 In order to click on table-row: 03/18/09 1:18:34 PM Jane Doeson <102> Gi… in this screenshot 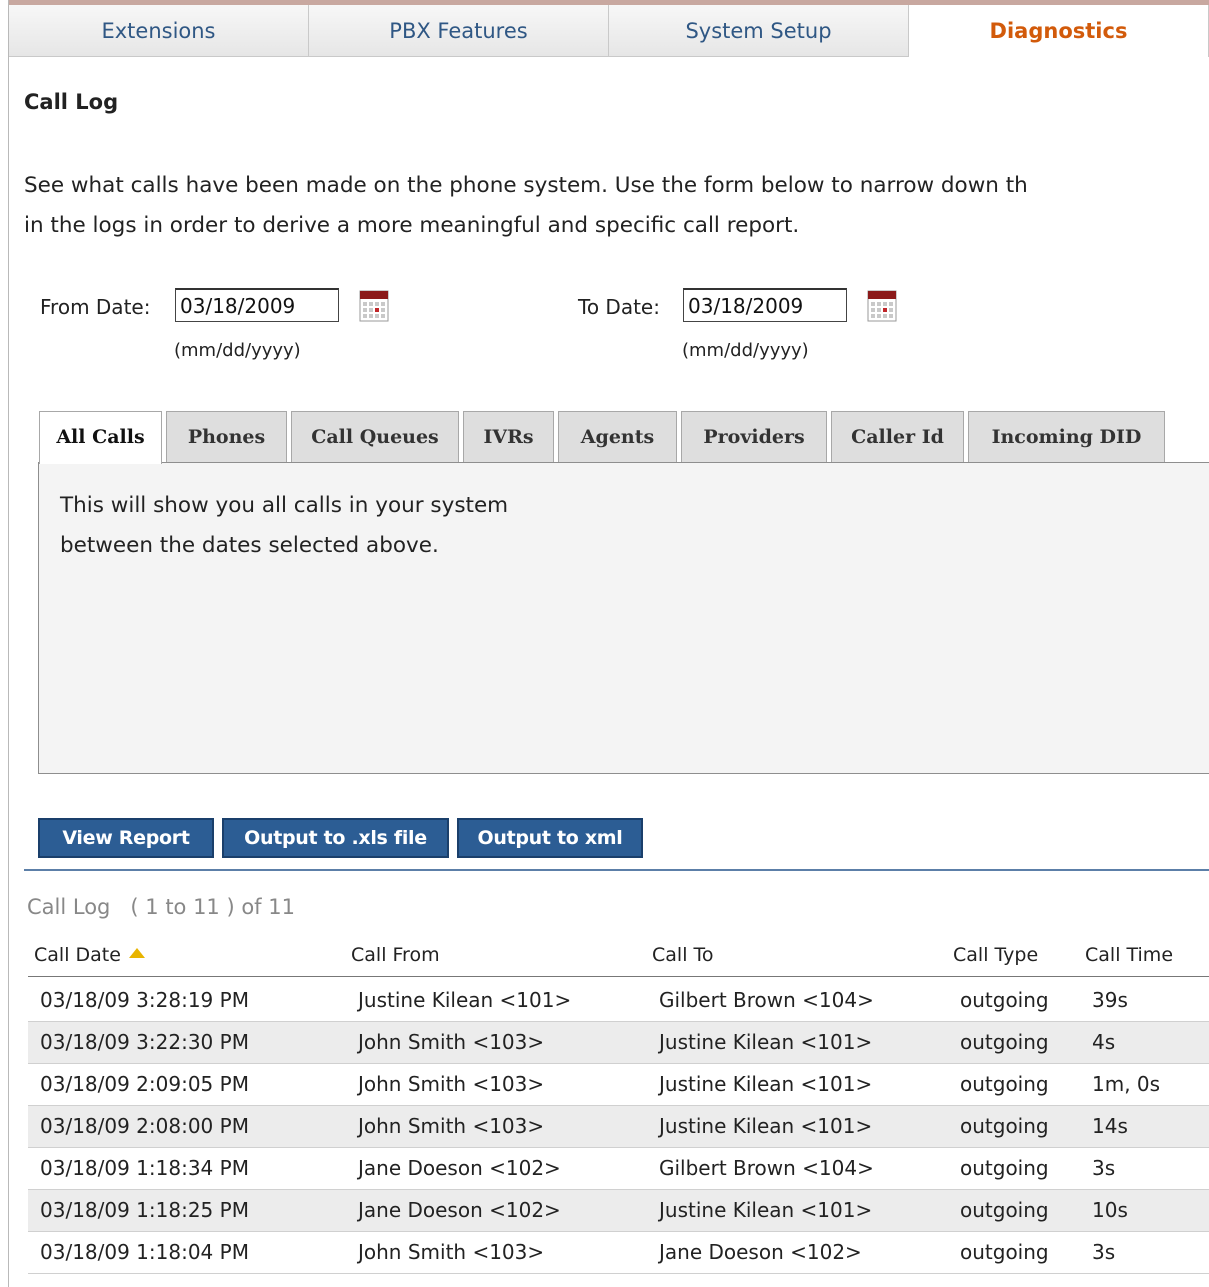, I will do `click(618, 1169)`.